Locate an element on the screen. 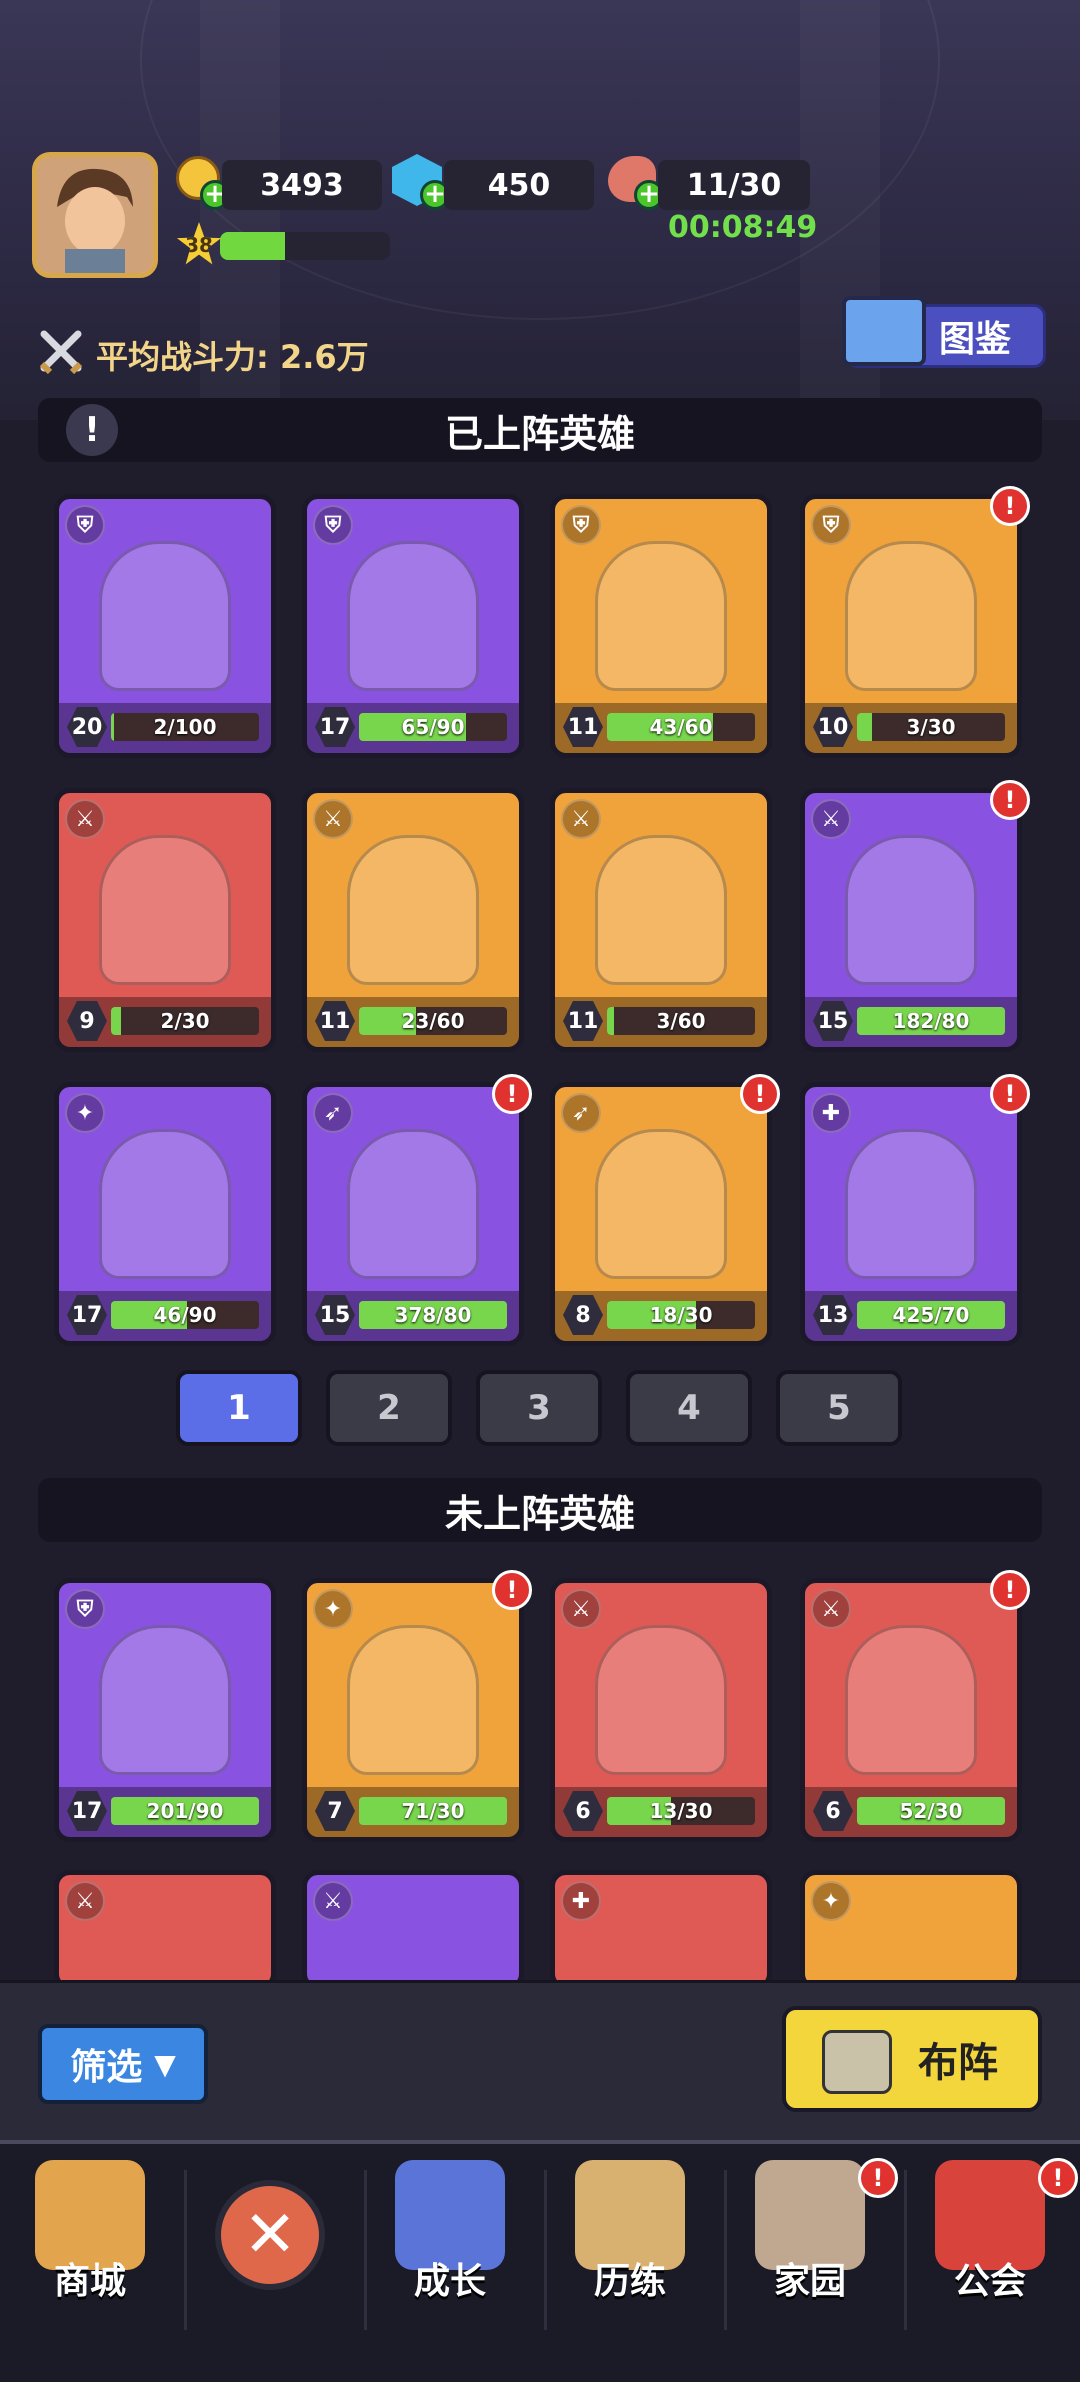  shard-progress: 65/90 is located at coordinates (433, 727).